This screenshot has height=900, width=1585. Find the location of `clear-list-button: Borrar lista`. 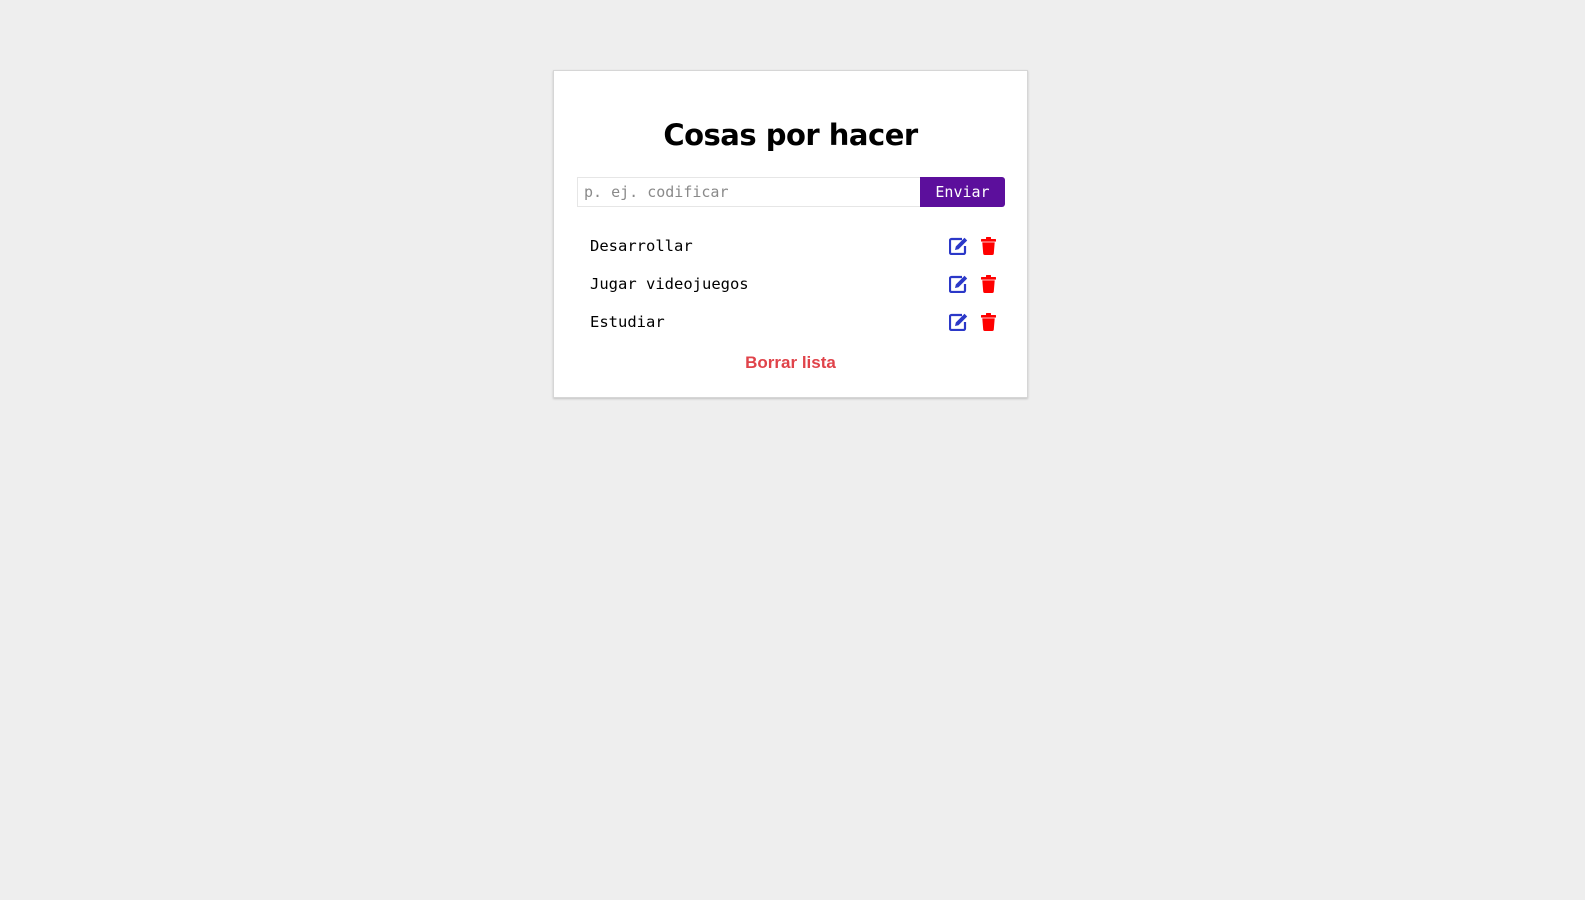

clear-list-button: Borrar lista is located at coordinates (790, 363).